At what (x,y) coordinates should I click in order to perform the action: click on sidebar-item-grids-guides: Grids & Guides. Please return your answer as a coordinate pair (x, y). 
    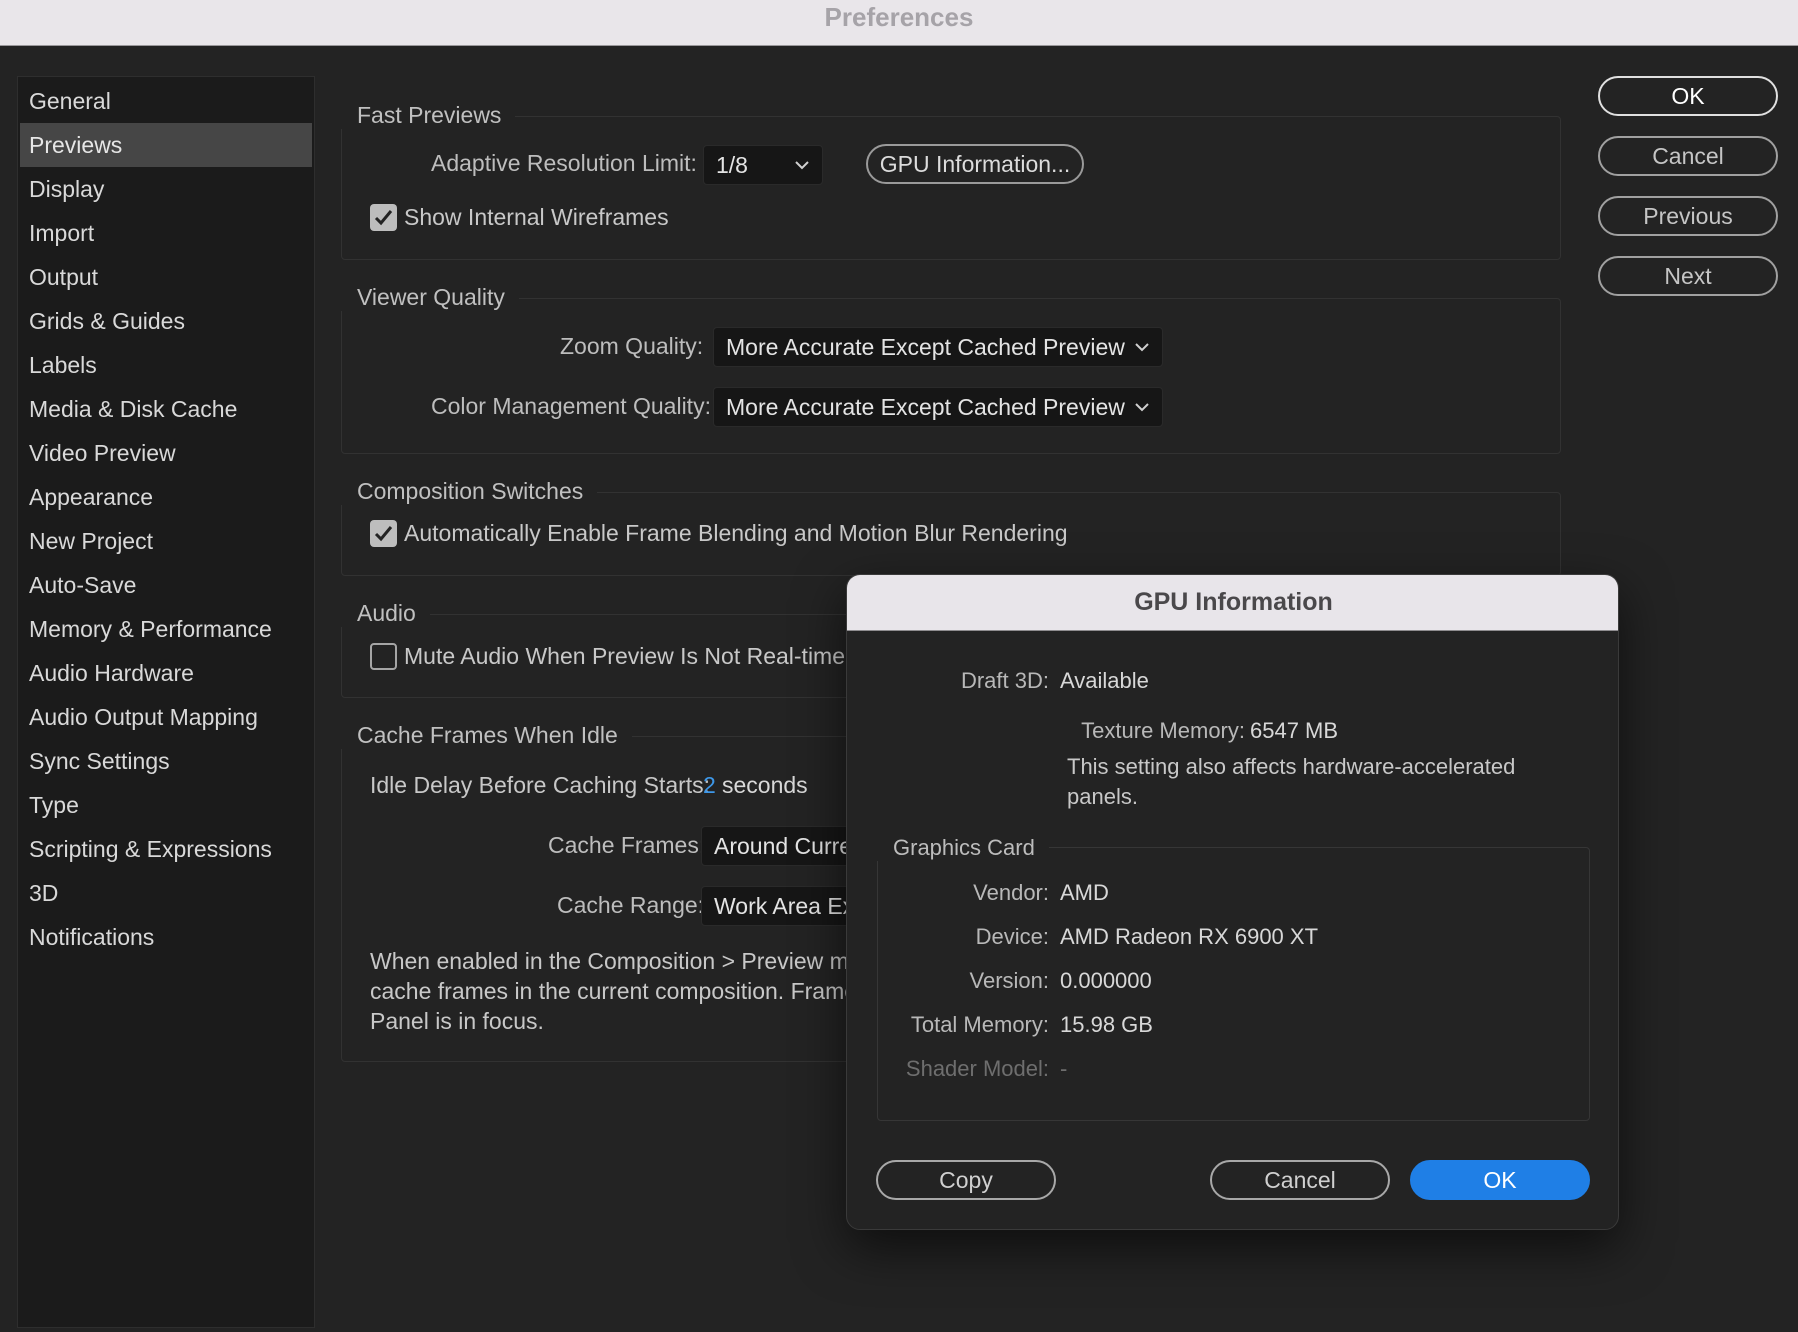
    Looking at the image, I should click on (166, 321).